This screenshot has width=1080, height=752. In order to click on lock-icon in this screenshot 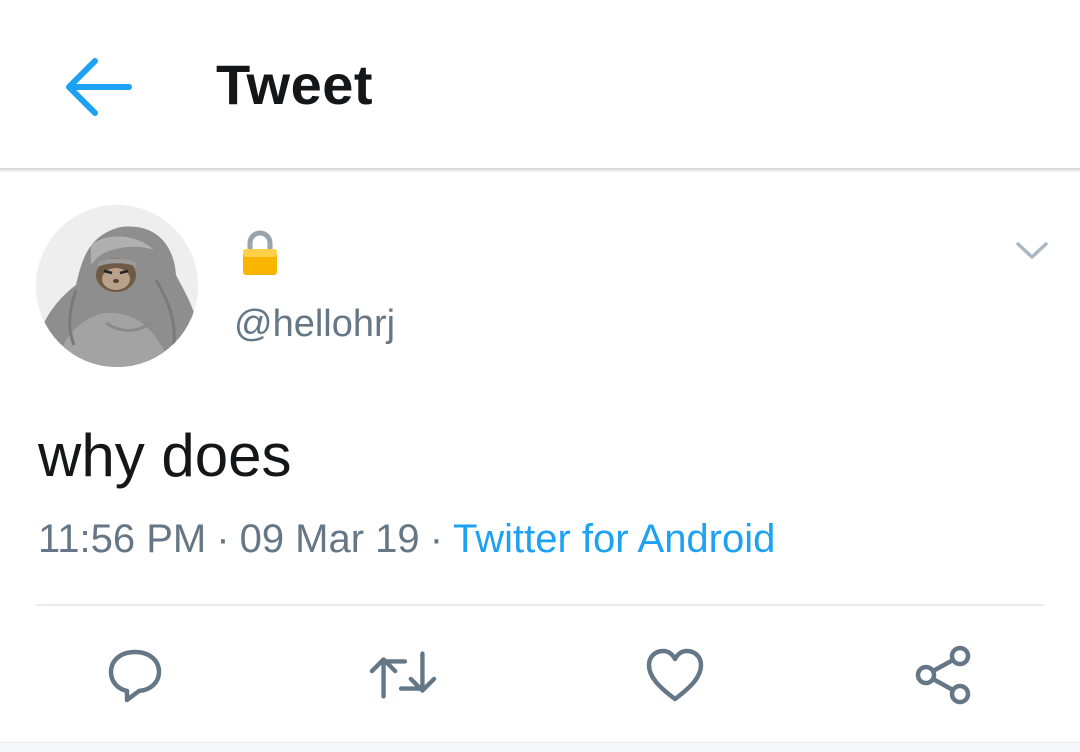, I will do `click(260, 253)`.